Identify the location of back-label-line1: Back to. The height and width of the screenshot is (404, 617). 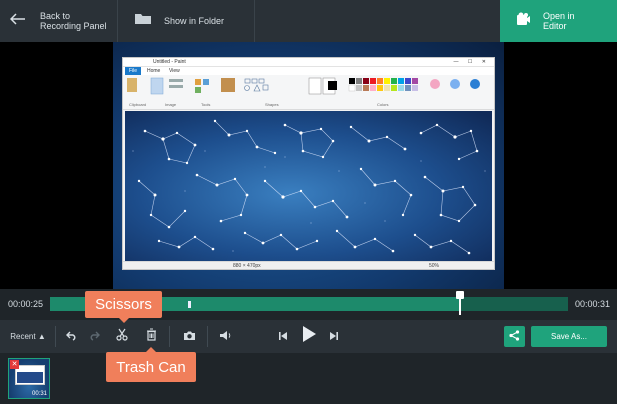
(55, 16).